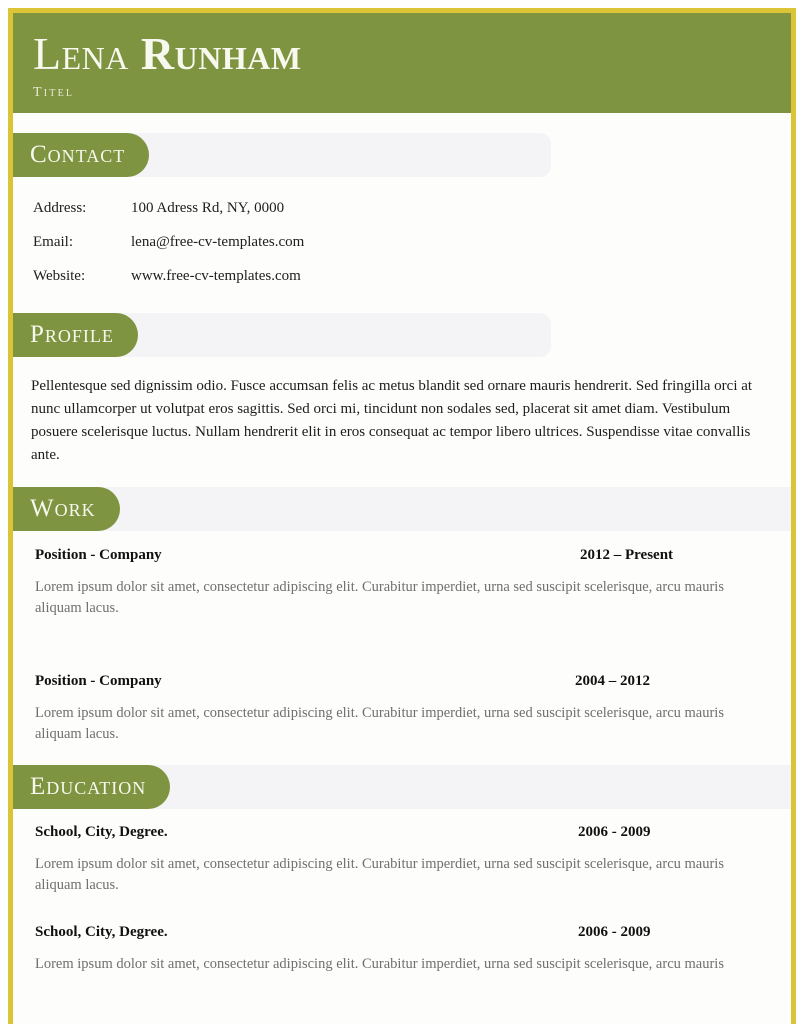  Describe the element at coordinates (402, 787) in the screenshot. I see `section-header-education: Education` at that location.